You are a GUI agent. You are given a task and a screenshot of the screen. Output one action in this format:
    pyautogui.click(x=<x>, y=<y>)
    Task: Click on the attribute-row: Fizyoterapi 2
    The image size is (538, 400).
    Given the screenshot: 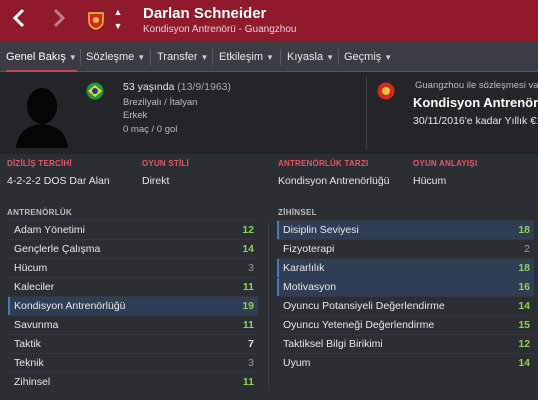 What is the action you would take?
    pyautogui.click(x=405, y=248)
    